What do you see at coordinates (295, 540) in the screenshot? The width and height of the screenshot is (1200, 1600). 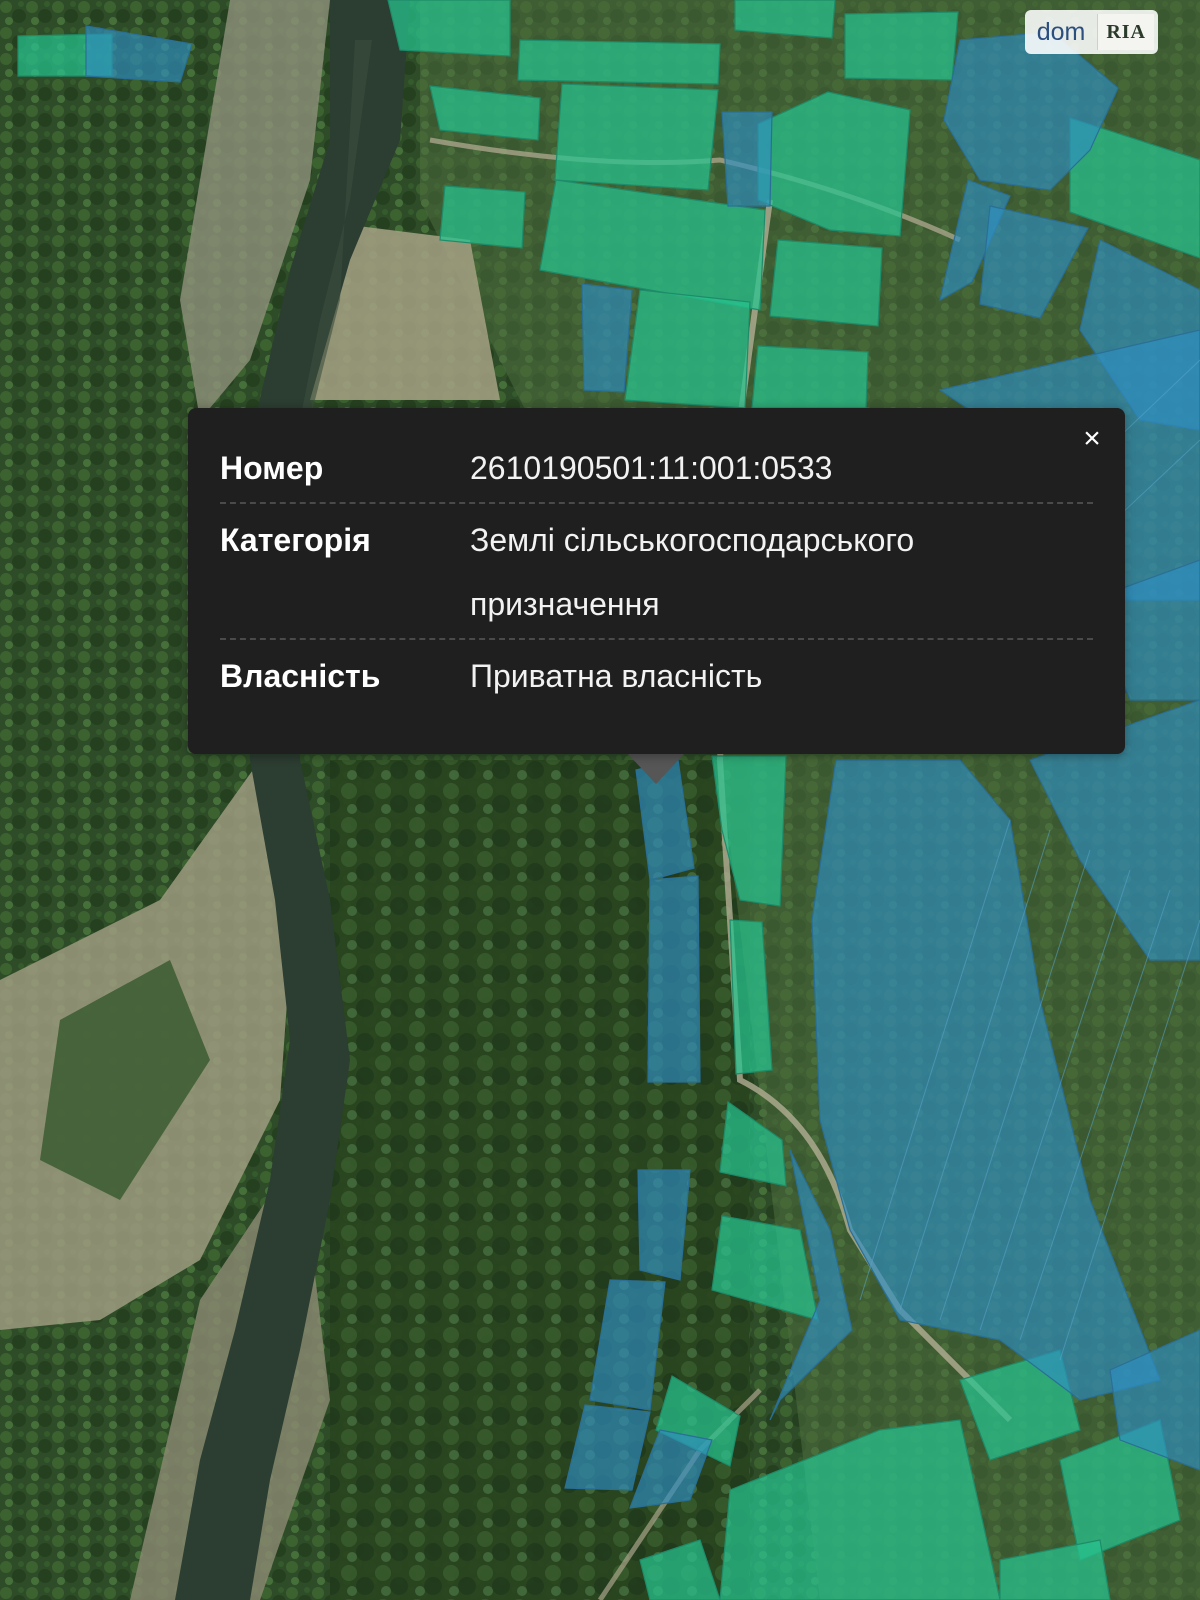 I see `info-label: Категорія` at bounding box center [295, 540].